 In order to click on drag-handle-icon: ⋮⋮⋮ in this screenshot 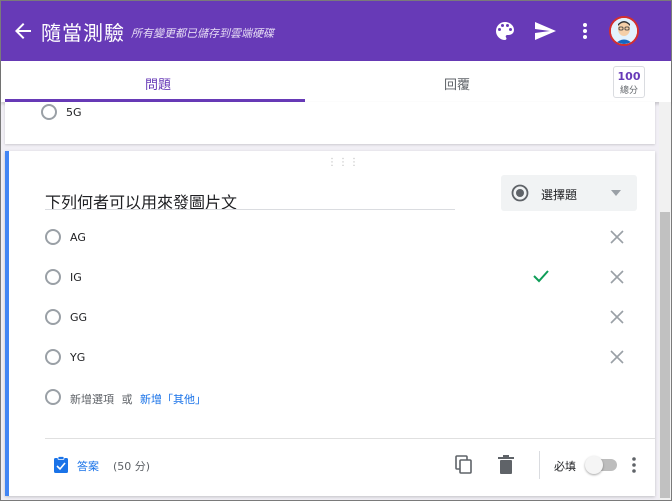, I will do `click(343, 162)`.